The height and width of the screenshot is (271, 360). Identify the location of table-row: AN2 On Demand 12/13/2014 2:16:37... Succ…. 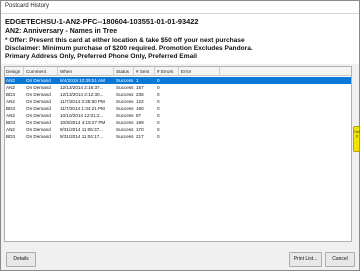
(178, 87).